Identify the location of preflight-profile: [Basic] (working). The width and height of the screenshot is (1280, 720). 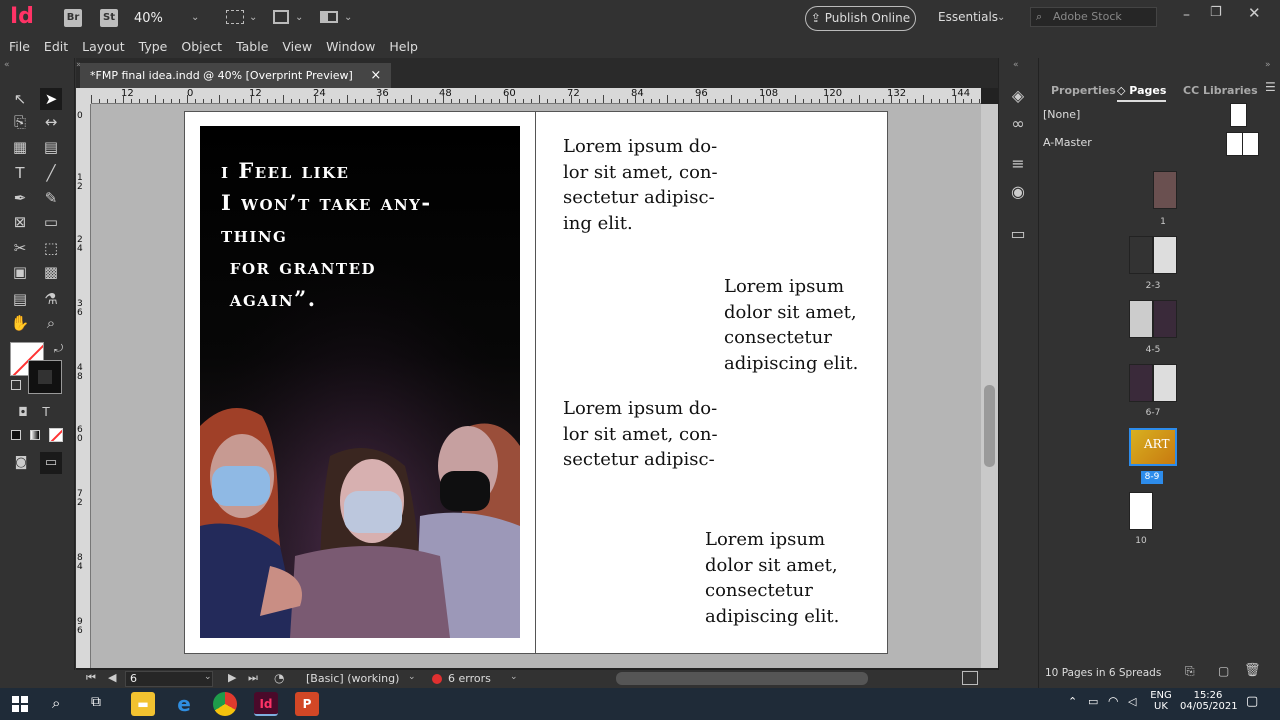
(352, 678).